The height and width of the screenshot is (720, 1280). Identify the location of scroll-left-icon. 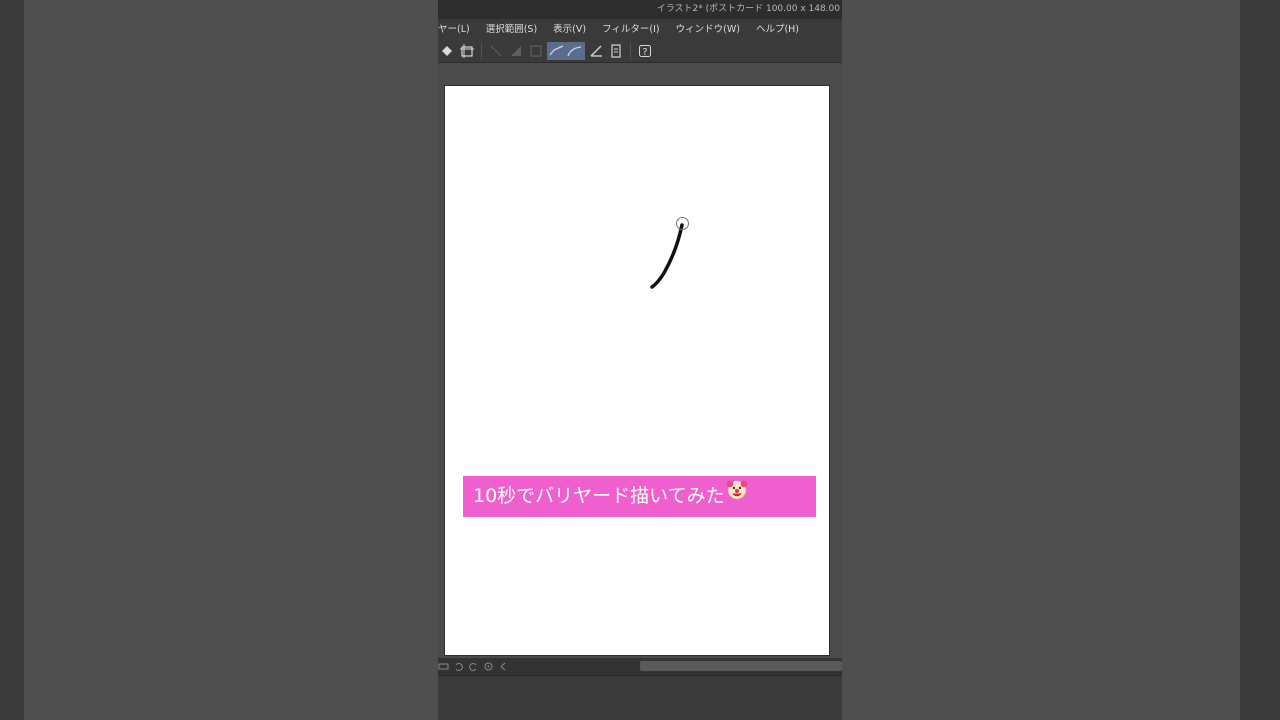
(503, 666).